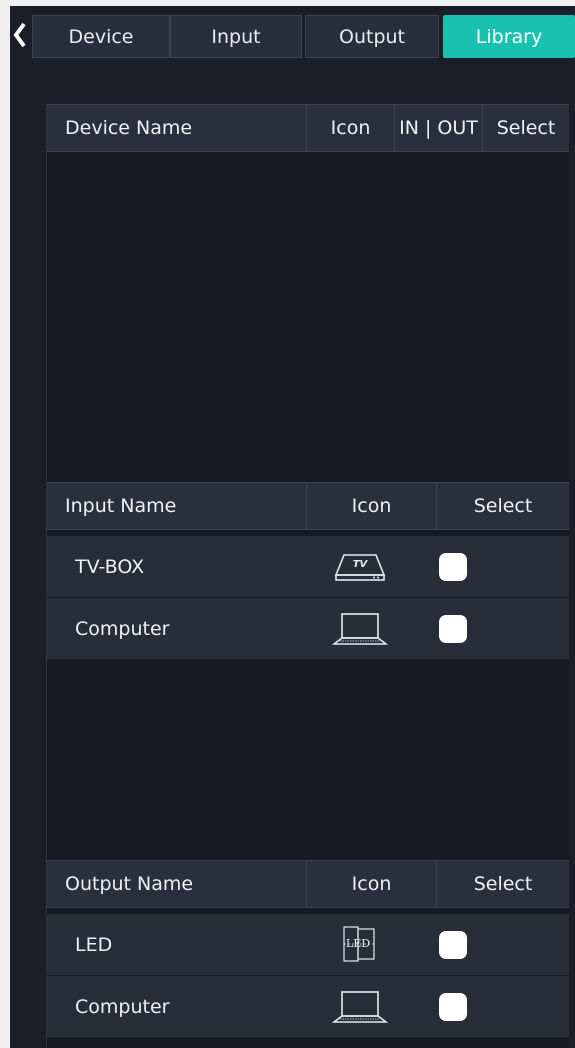 This screenshot has height=1048, width=575. Describe the element at coordinates (308, 567) in the screenshot. I see `input-row-tv-box: TV-BOX TV` at that location.